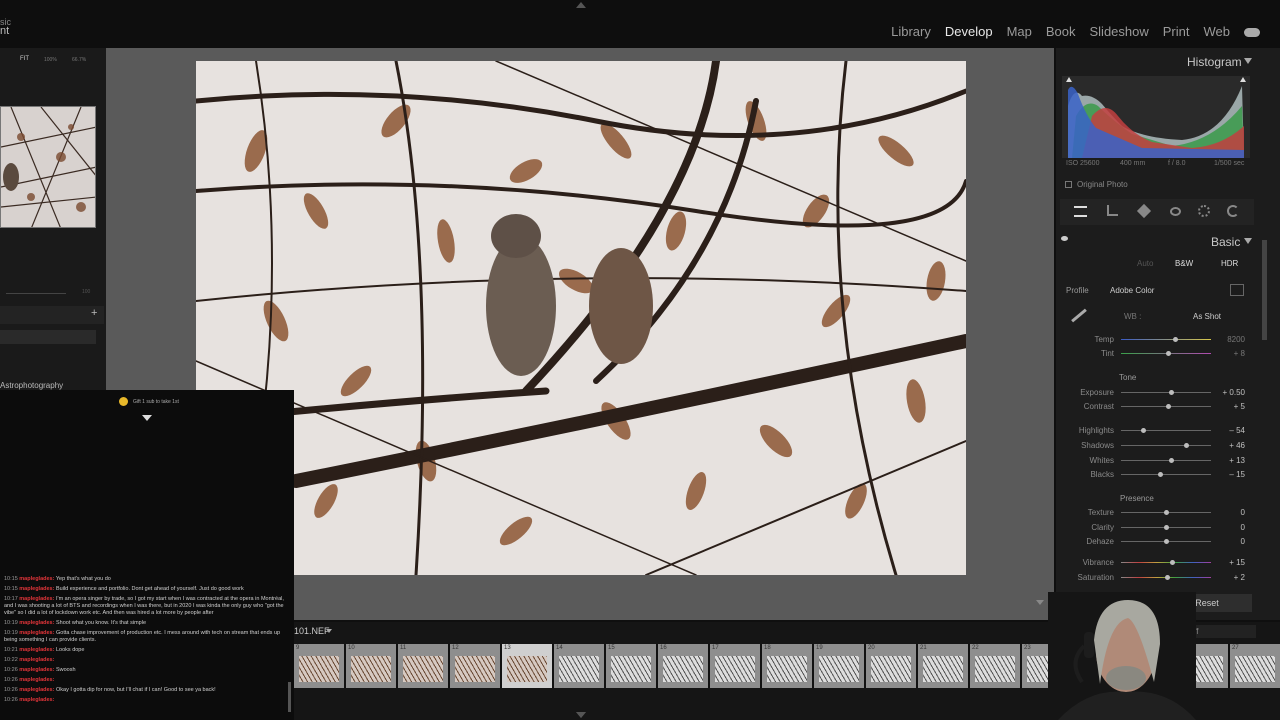 This screenshot has width=1280, height=720. What do you see at coordinates (36, 293) in the screenshot?
I see `left-slider-track` at bounding box center [36, 293].